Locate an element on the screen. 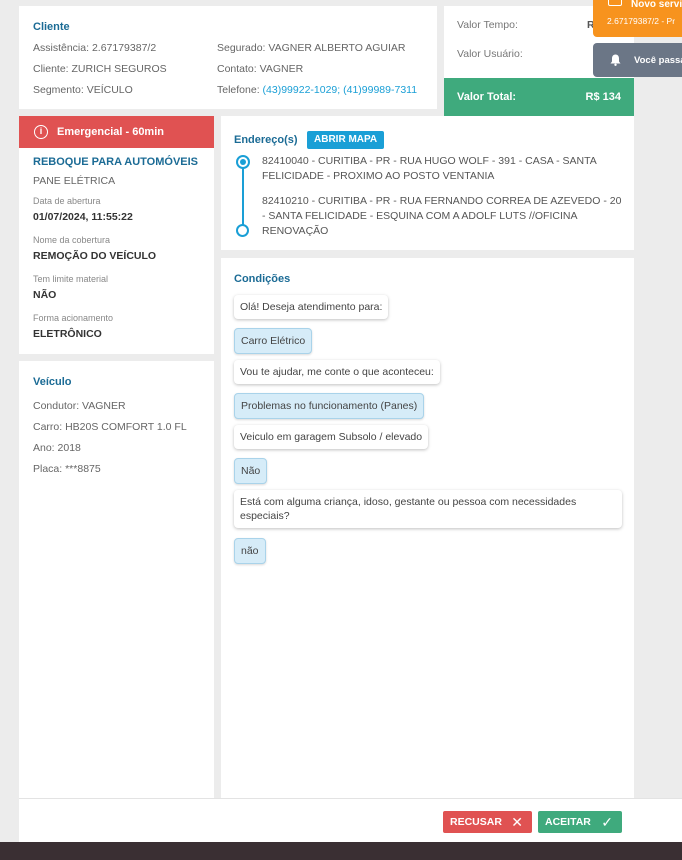  accept-button: ACEITAR ✓ is located at coordinates (580, 822).